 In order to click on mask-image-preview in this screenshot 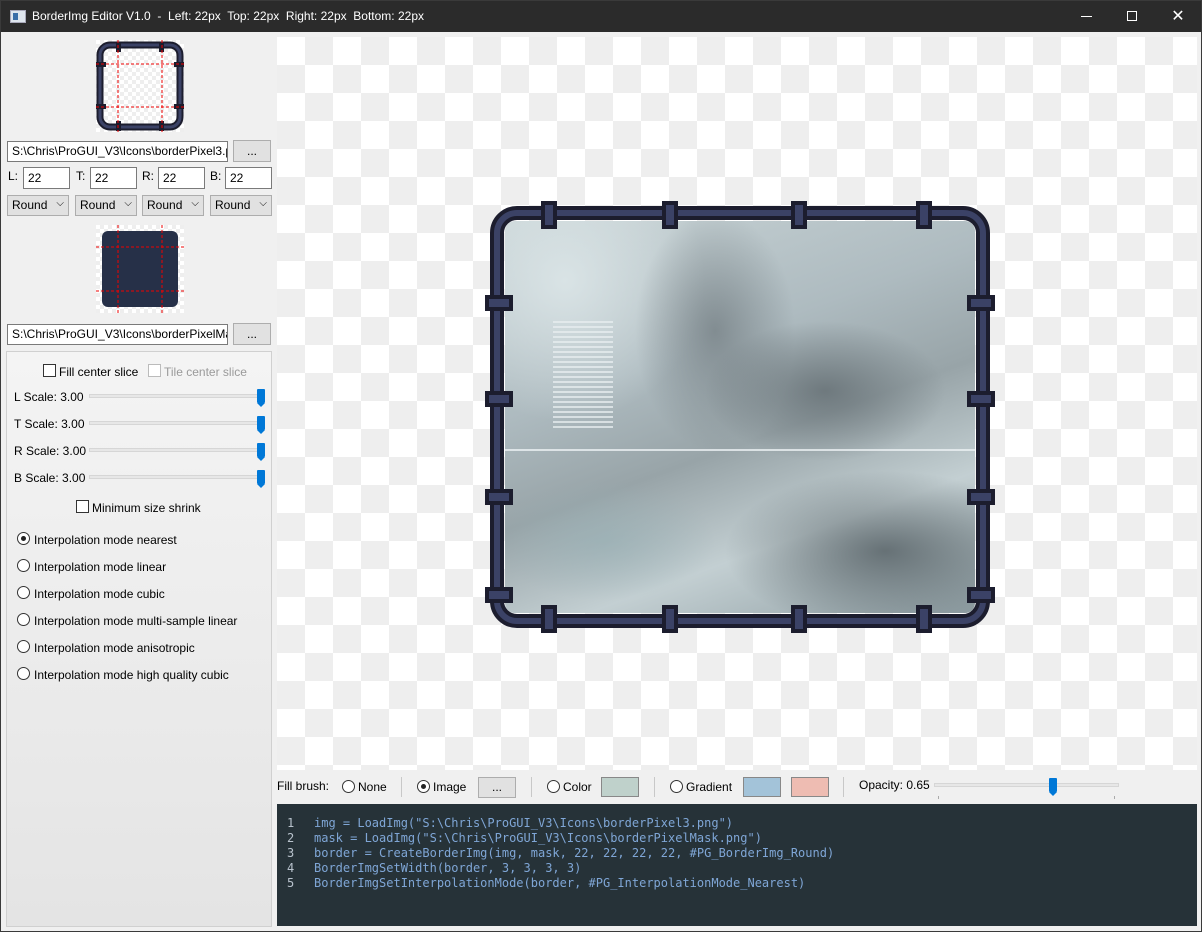, I will do `click(140, 269)`.